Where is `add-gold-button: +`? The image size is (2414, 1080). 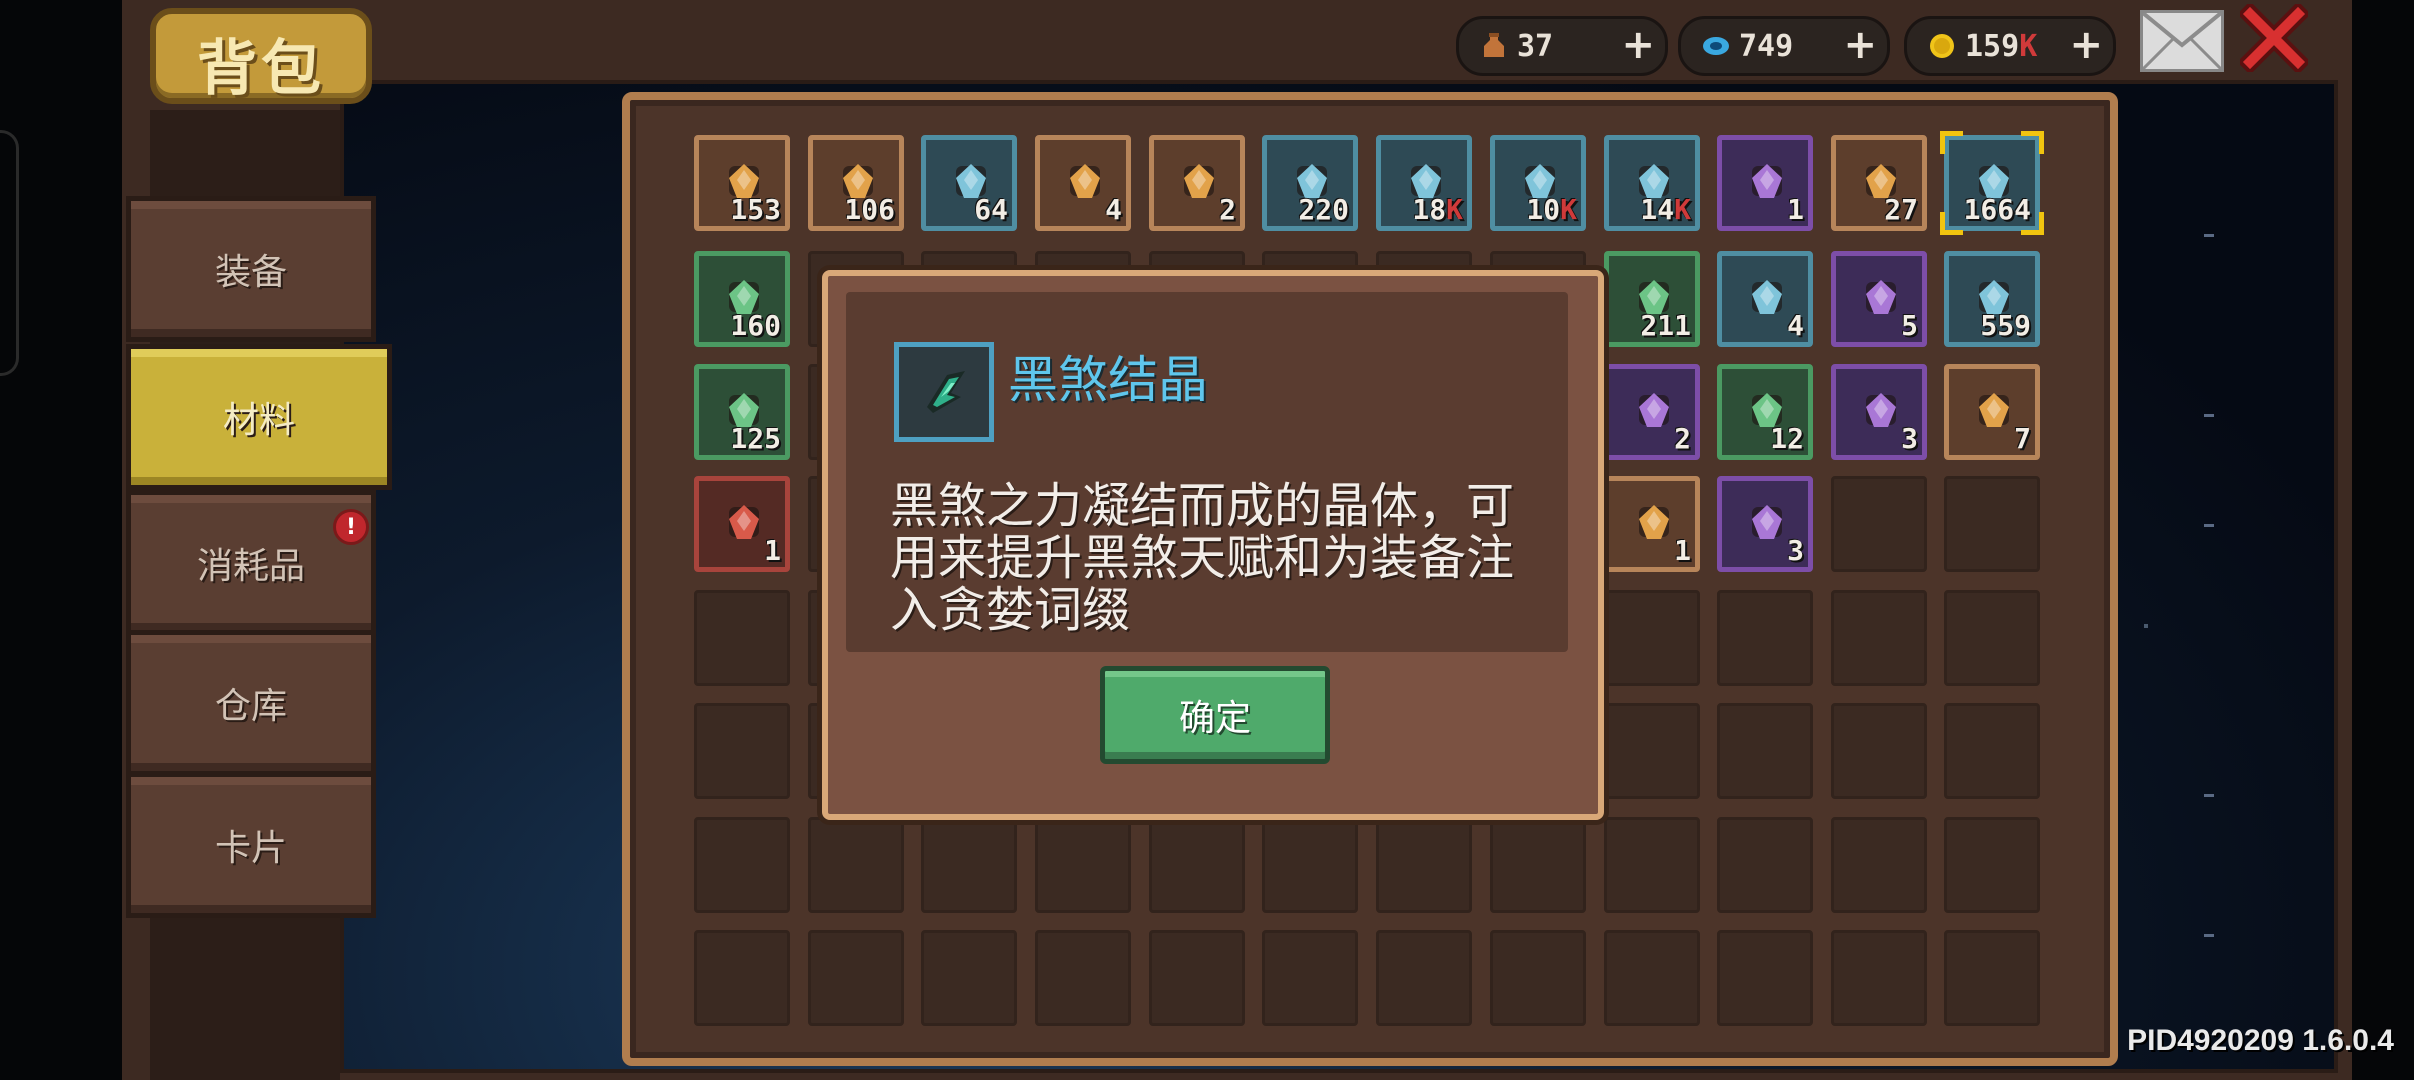 add-gold-button: + is located at coordinates (2086, 45).